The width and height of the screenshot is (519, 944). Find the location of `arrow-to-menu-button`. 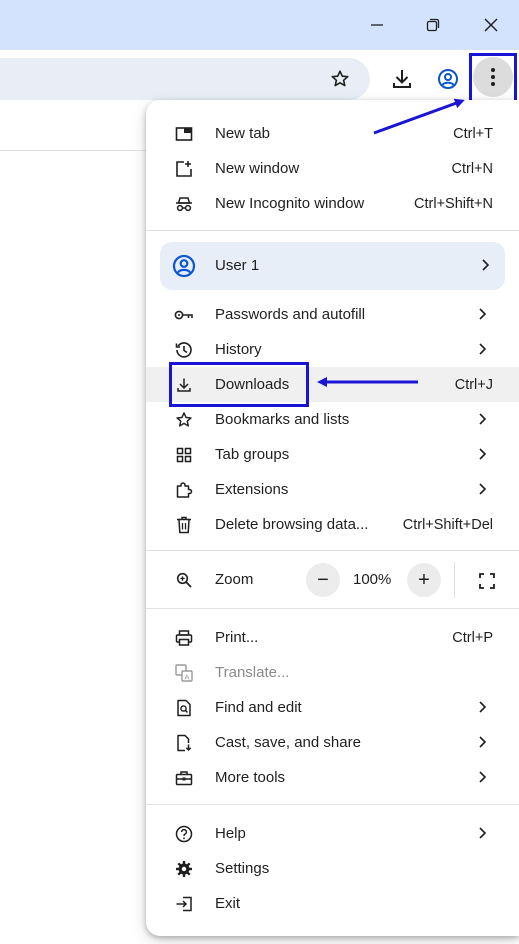

arrow-to-menu-button is located at coordinates (419, 116).